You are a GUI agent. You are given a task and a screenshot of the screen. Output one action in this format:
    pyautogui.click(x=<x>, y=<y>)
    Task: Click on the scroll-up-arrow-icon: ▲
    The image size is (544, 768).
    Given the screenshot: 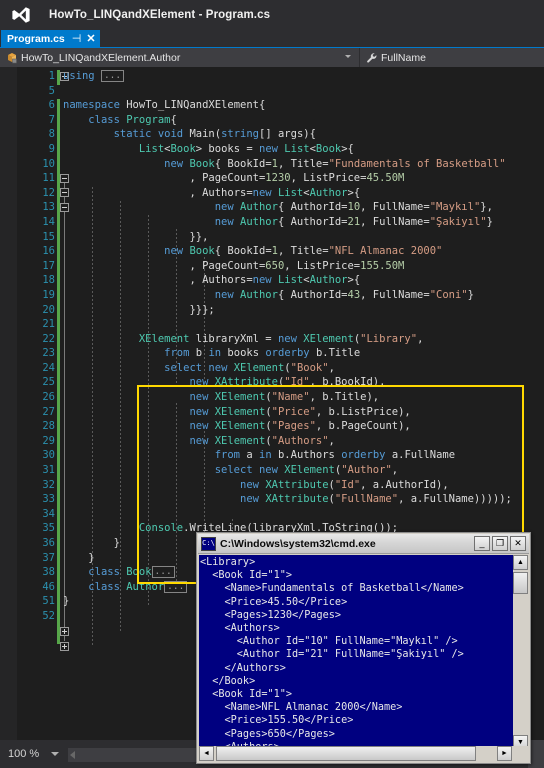 What is the action you would take?
    pyautogui.click(x=520, y=562)
    